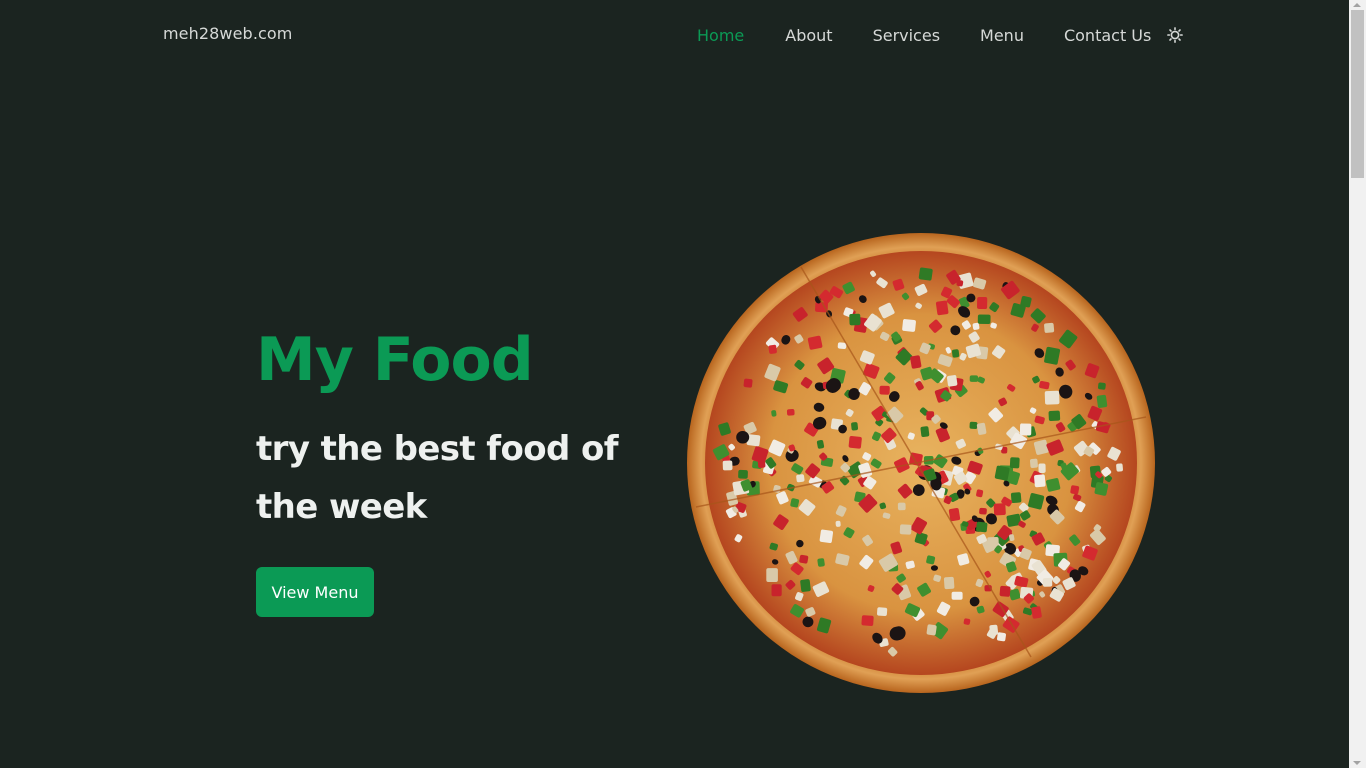 This screenshot has width=1366, height=768. What do you see at coordinates (1002, 35) in the screenshot?
I see `nav-link-menu: Menu` at bounding box center [1002, 35].